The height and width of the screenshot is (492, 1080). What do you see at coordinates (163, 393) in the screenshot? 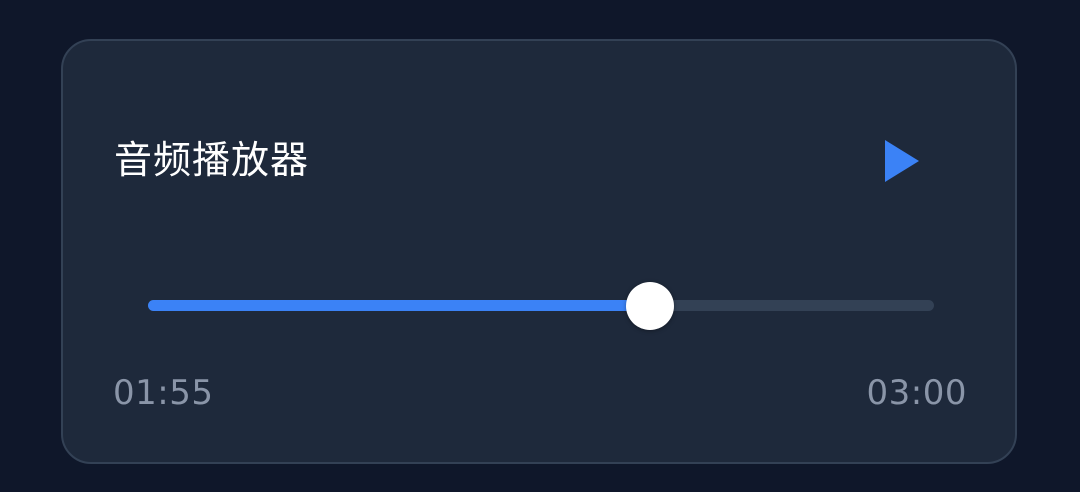
I see `current-time: 01:55` at bounding box center [163, 393].